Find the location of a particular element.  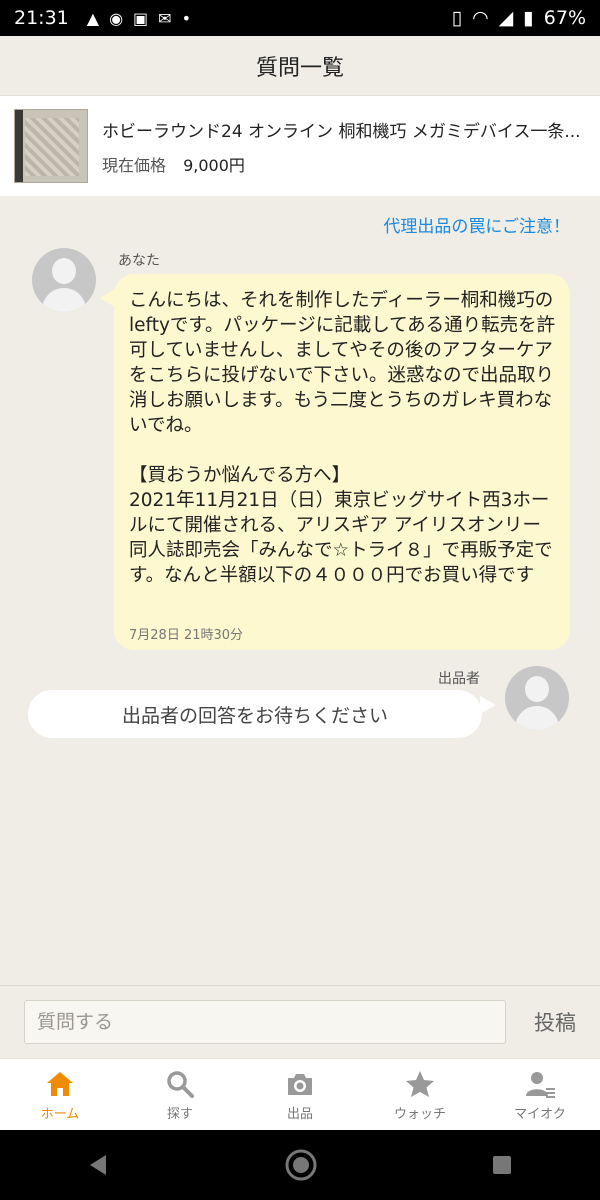

discord-icon: ◉ is located at coordinates (116, 18).